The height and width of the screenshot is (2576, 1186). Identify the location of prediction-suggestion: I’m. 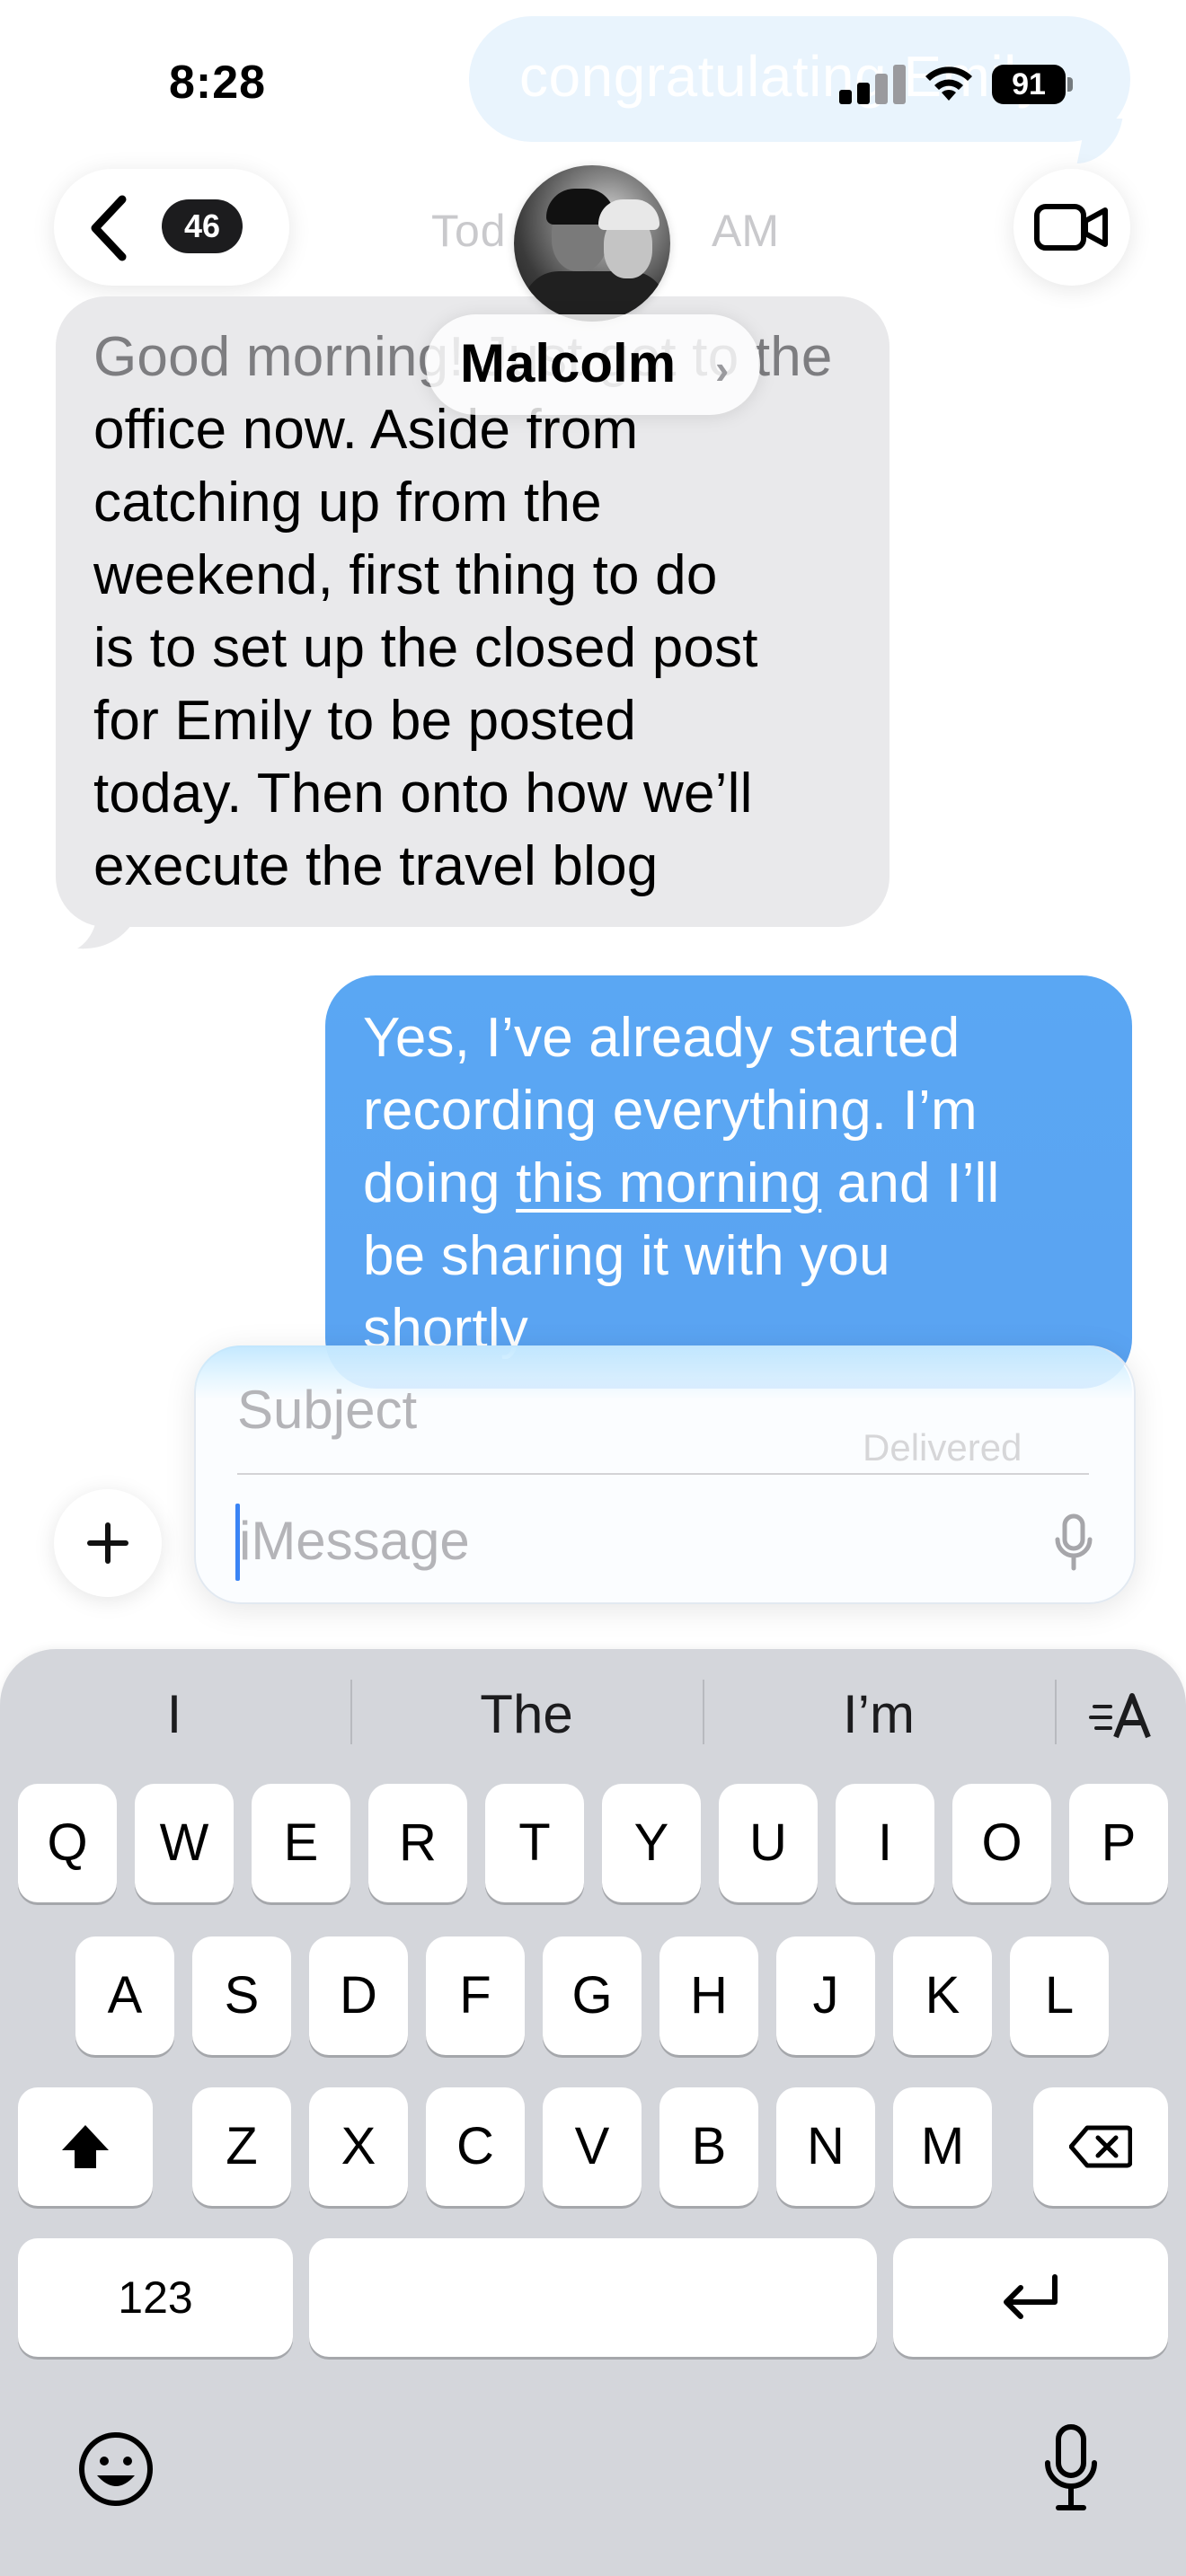
(878, 1714).